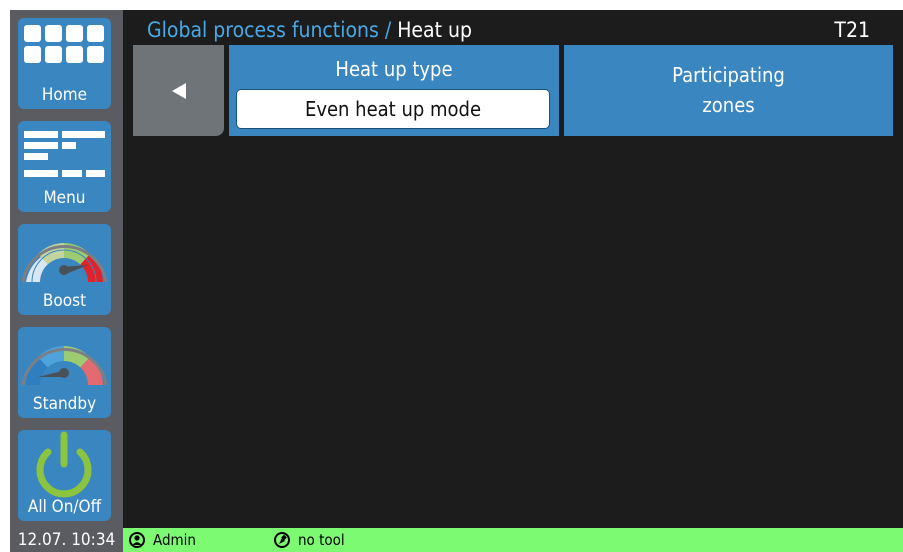 Image resolution: width=903 pixels, height=552 pixels. I want to click on status-bar: 12.07. 10:34 Admin no tool, so click(456, 540).